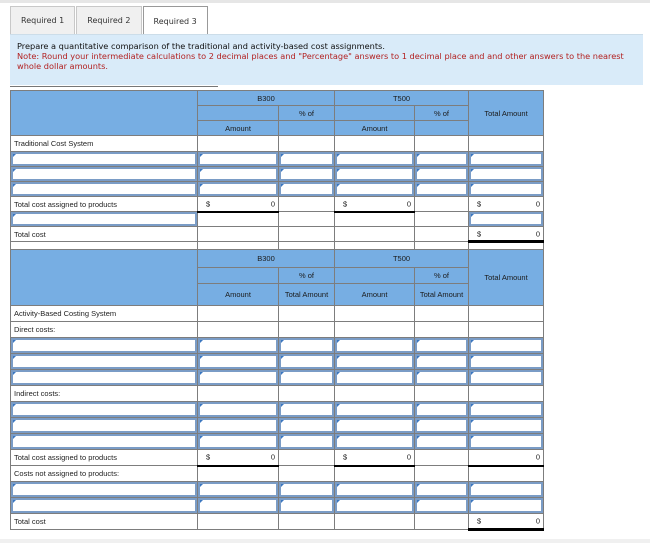 The image size is (650, 543). I want to click on section-label: Traditional Cost System, so click(104, 143).